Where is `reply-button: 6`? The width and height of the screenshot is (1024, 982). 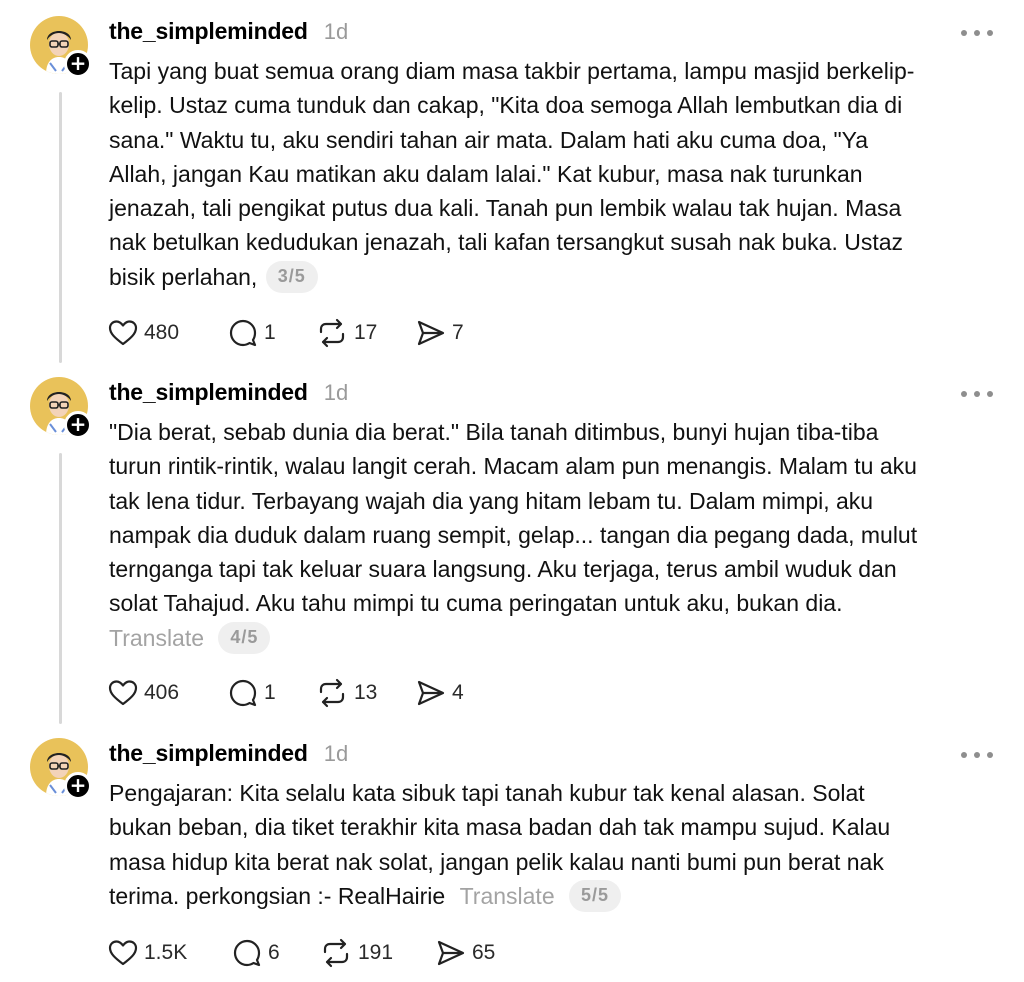
reply-button: 6 is located at coordinates (276, 953).